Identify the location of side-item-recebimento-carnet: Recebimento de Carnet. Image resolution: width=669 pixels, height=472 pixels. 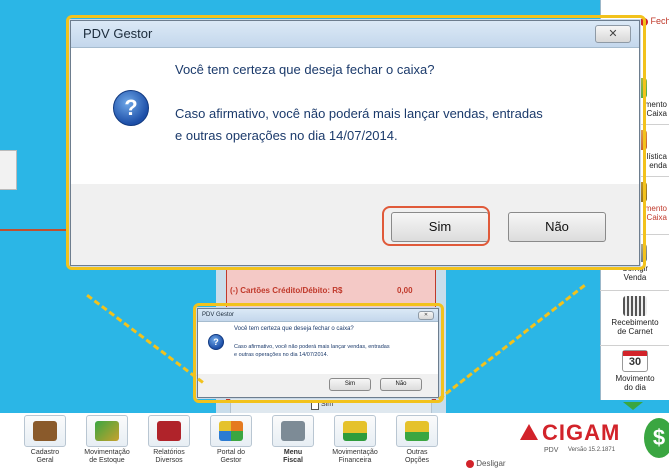
(635, 316).